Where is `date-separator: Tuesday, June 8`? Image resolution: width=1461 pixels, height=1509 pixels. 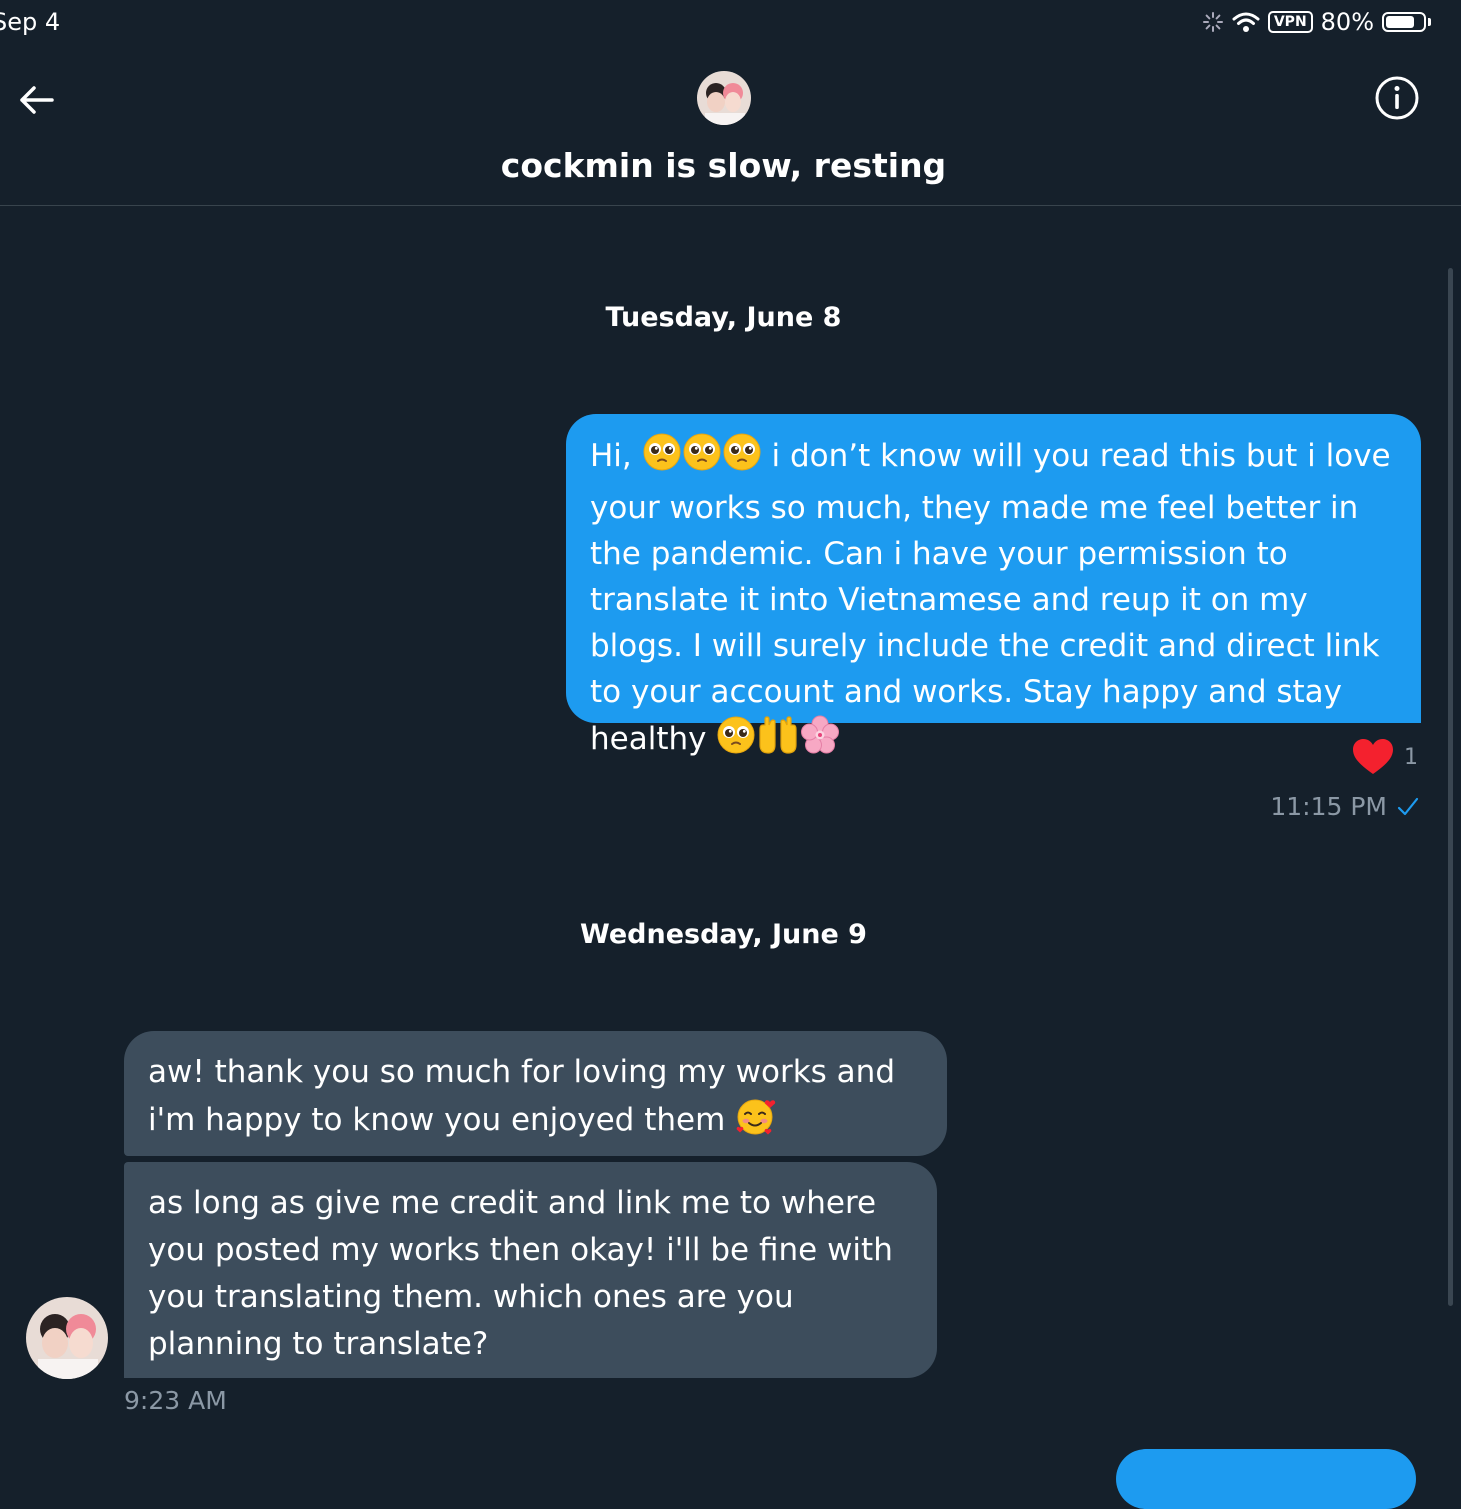
date-separator: Tuesday, June 8 is located at coordinates (723, 317).